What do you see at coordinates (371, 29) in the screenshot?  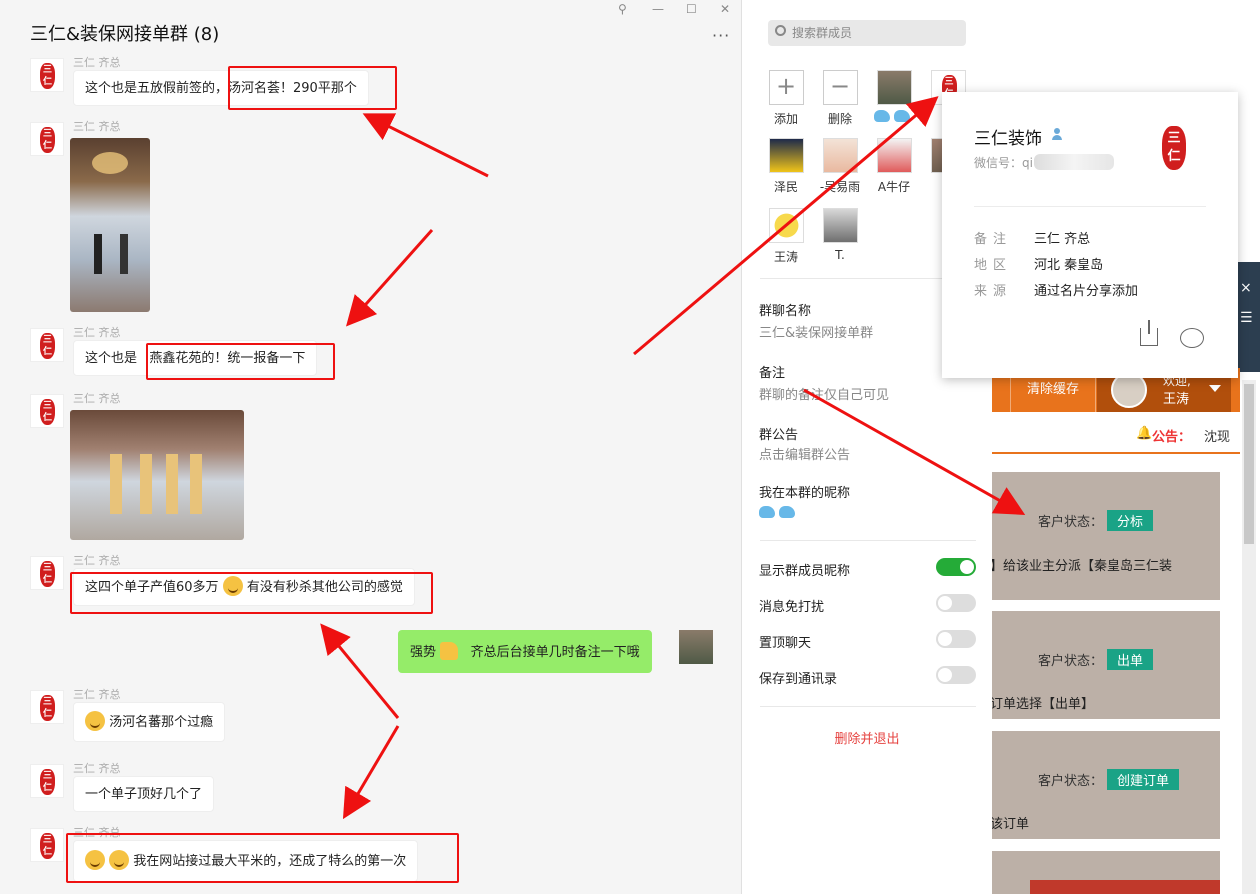 I see `chat-header: 三仁&装保网接单群 (8) ···` at bounding box center [371, 29].